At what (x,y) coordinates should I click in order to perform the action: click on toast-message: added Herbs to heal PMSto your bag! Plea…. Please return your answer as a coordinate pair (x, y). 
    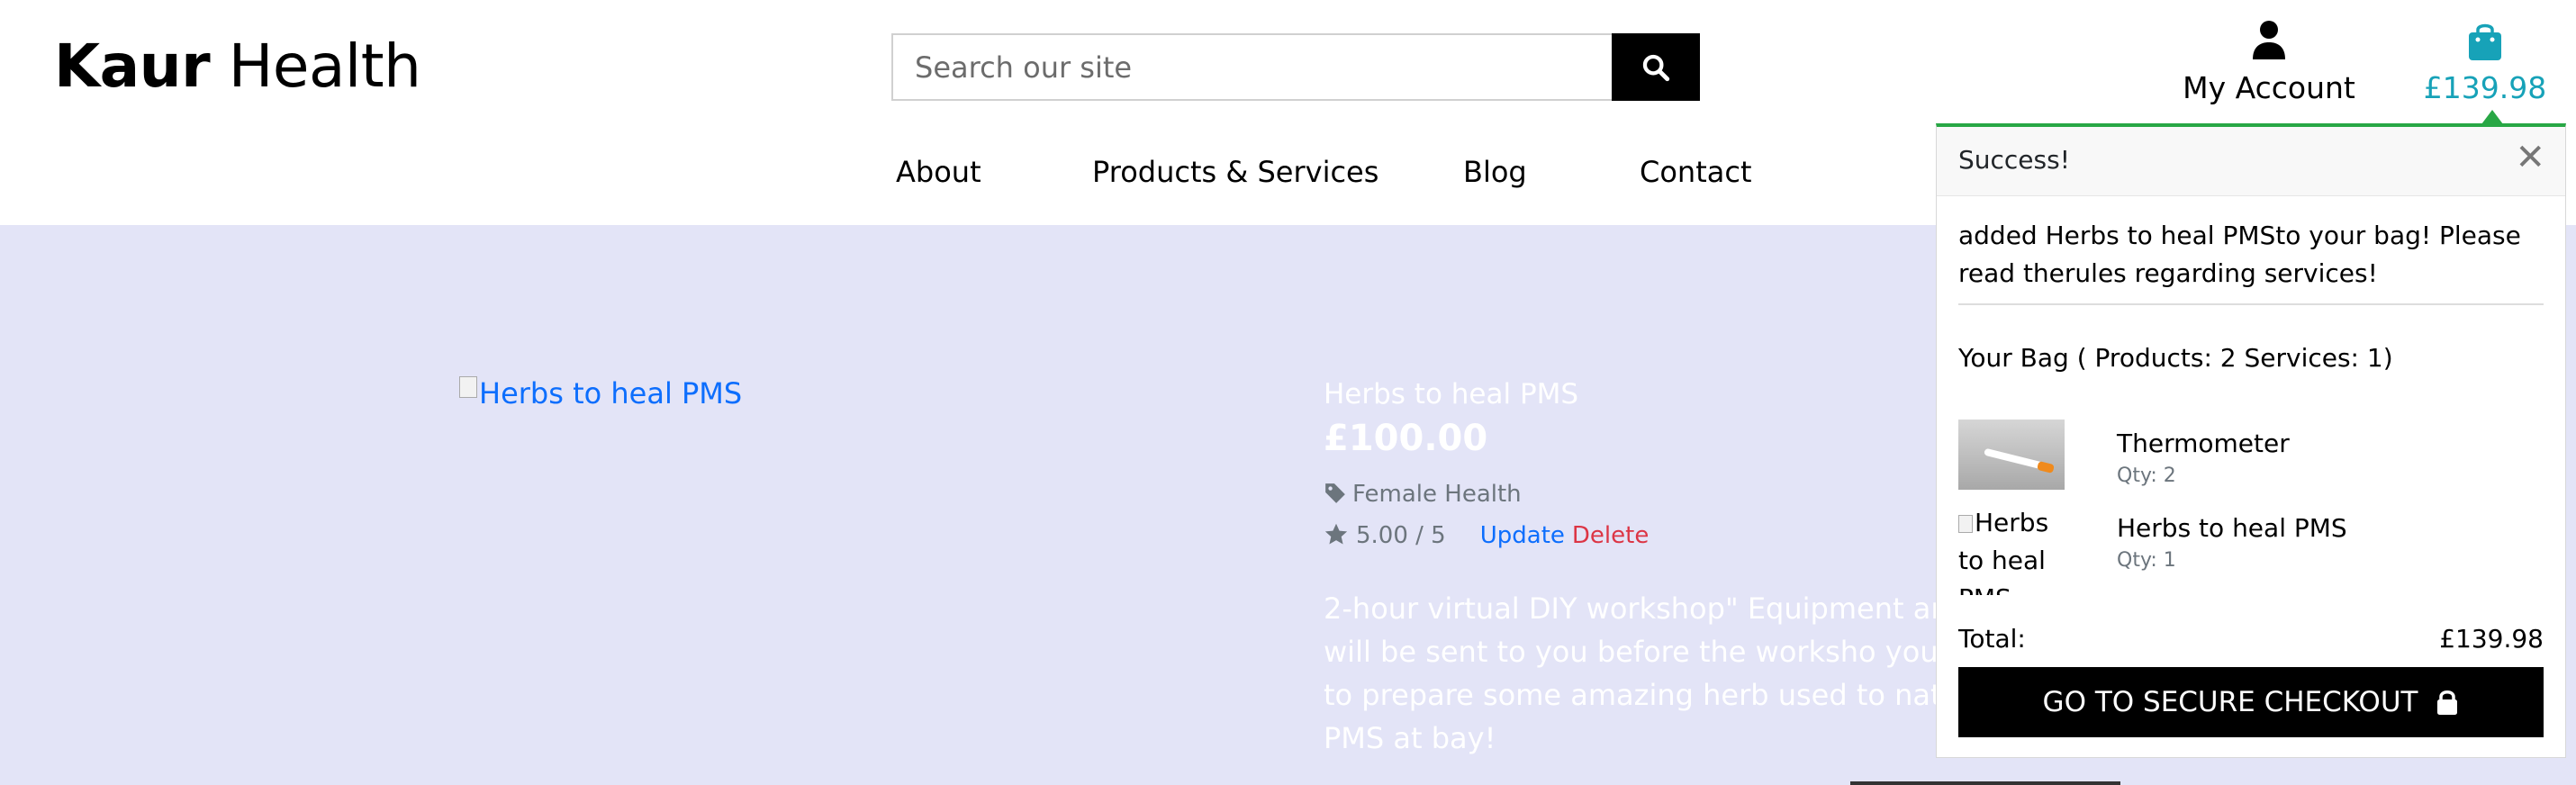
    Looking at the image, I should click on (2239, 254).